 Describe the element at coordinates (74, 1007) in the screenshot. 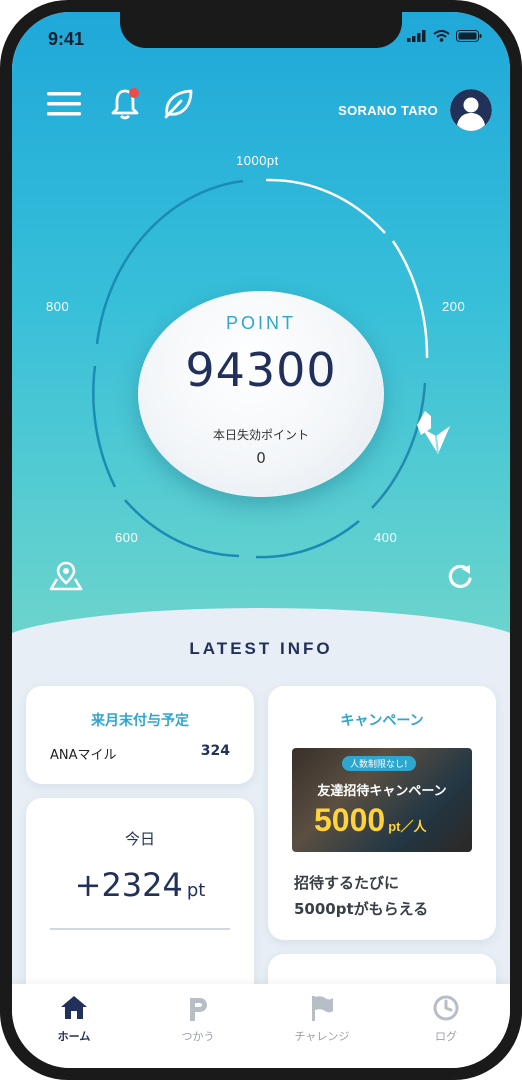

I see `home-icon` at that location.